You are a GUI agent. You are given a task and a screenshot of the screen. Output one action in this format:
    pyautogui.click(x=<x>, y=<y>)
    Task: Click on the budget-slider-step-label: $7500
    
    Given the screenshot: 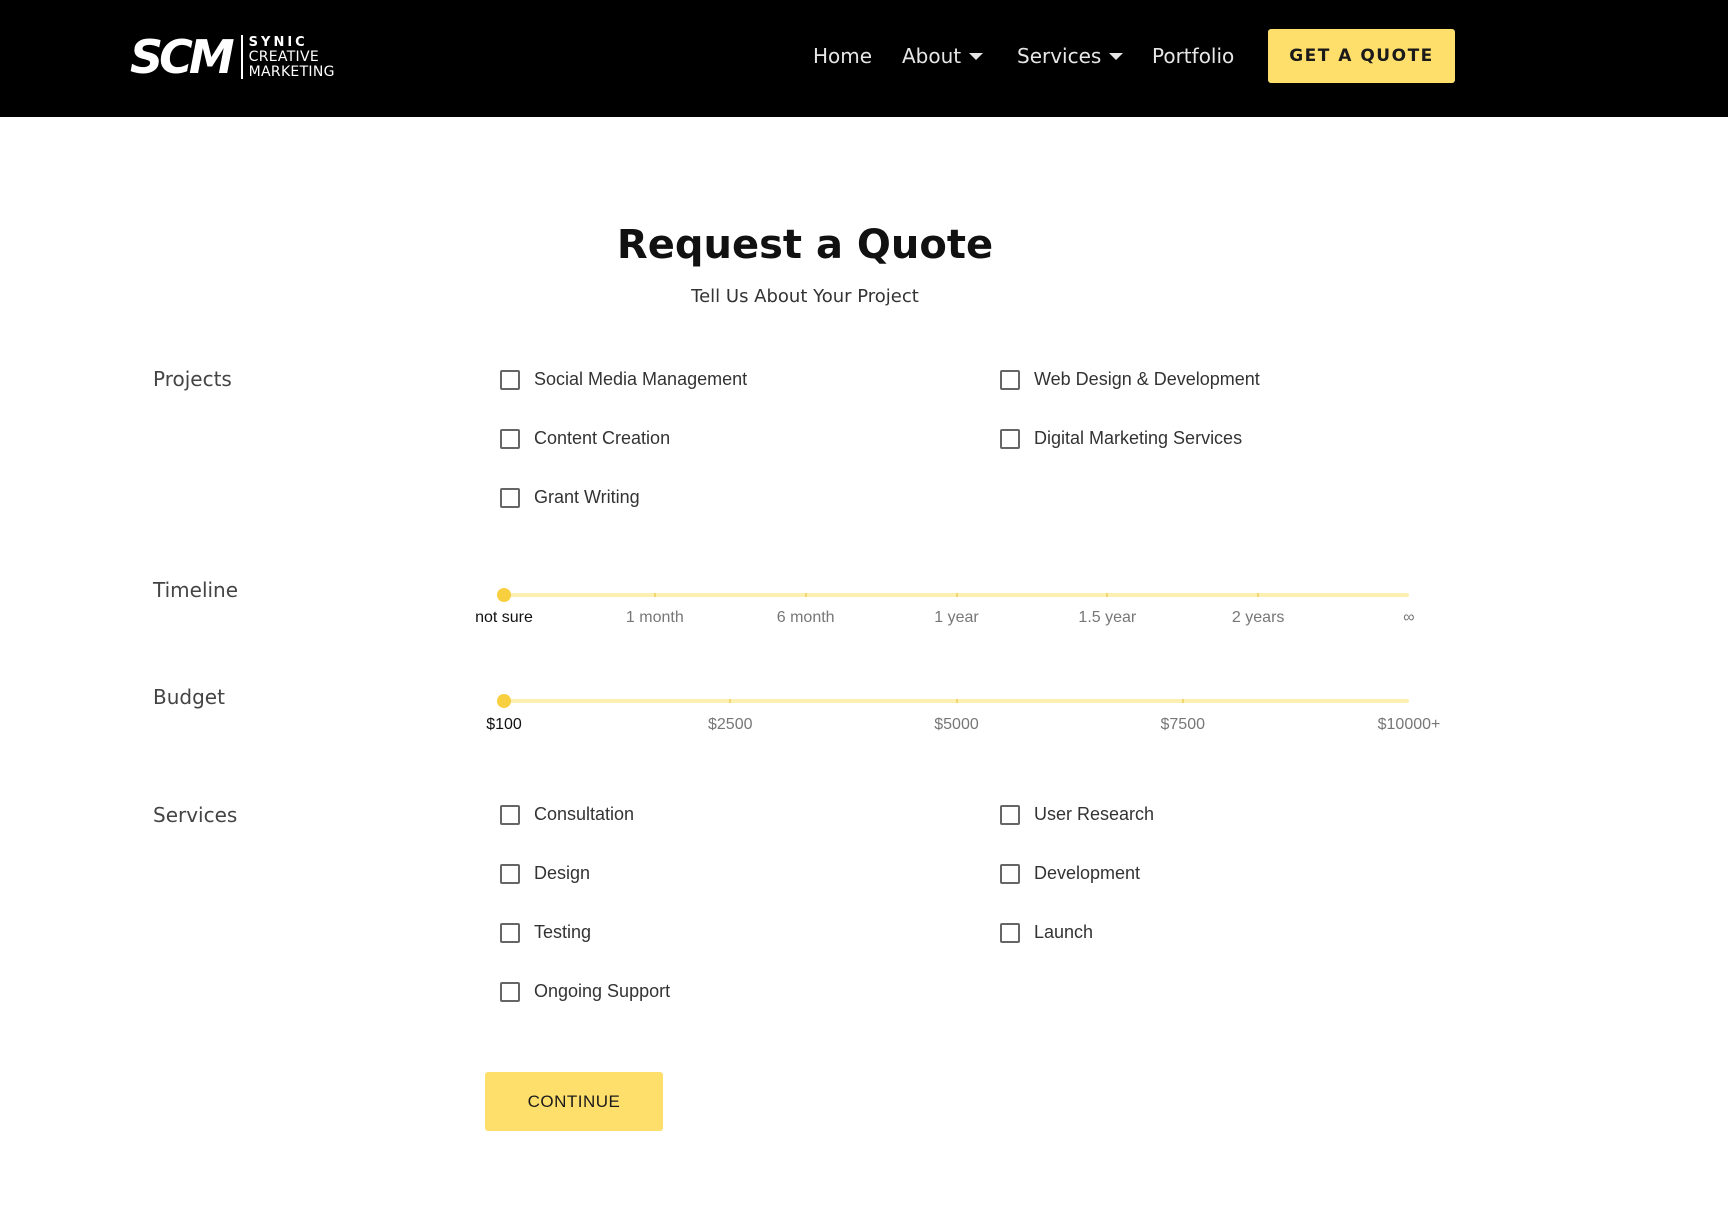 What is the action you would take?
    pyautogui.click(x=1183, y=725)
    